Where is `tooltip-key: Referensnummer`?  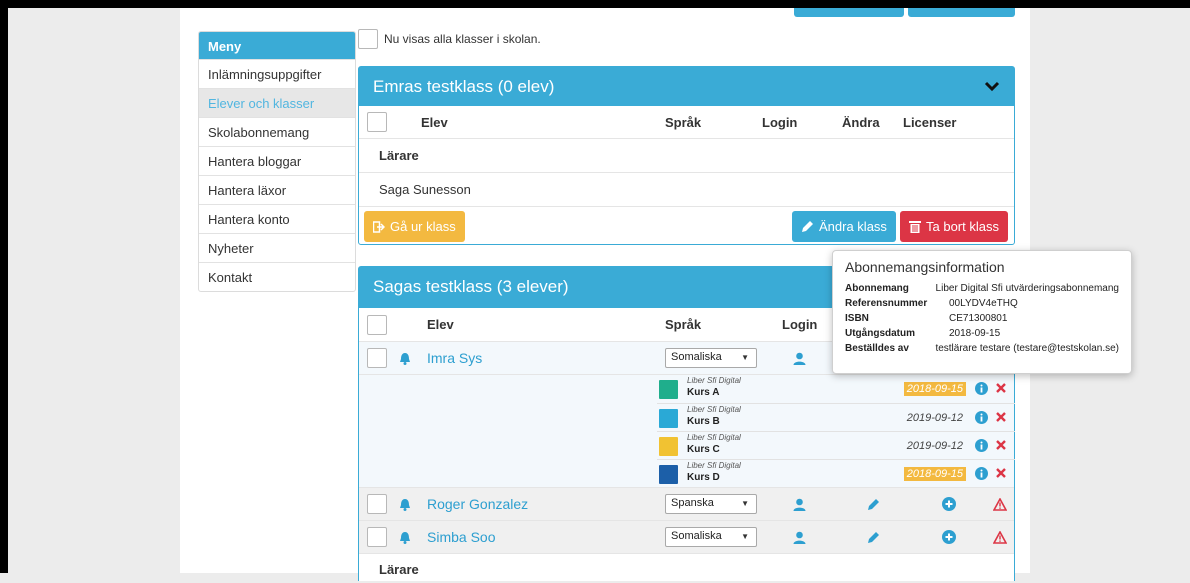 tooltip-key: Referensnummer is located at coordinates (886, 303).